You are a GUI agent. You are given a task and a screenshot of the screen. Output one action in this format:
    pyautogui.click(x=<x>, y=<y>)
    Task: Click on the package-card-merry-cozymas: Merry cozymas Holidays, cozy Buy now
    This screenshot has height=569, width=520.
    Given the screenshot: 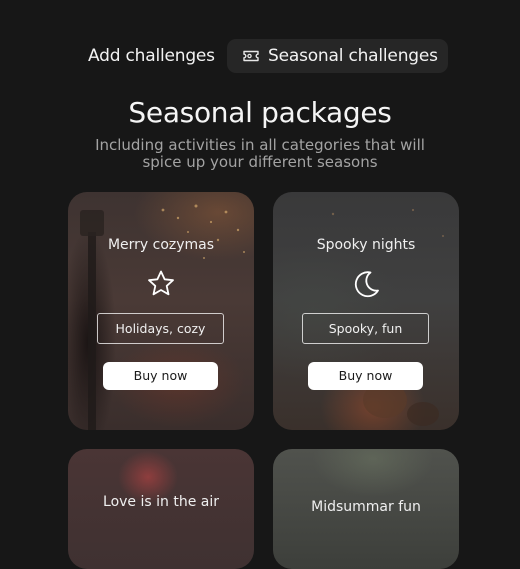 What is the action you would take?
    pyautogui.click(x=161, y=311)
    